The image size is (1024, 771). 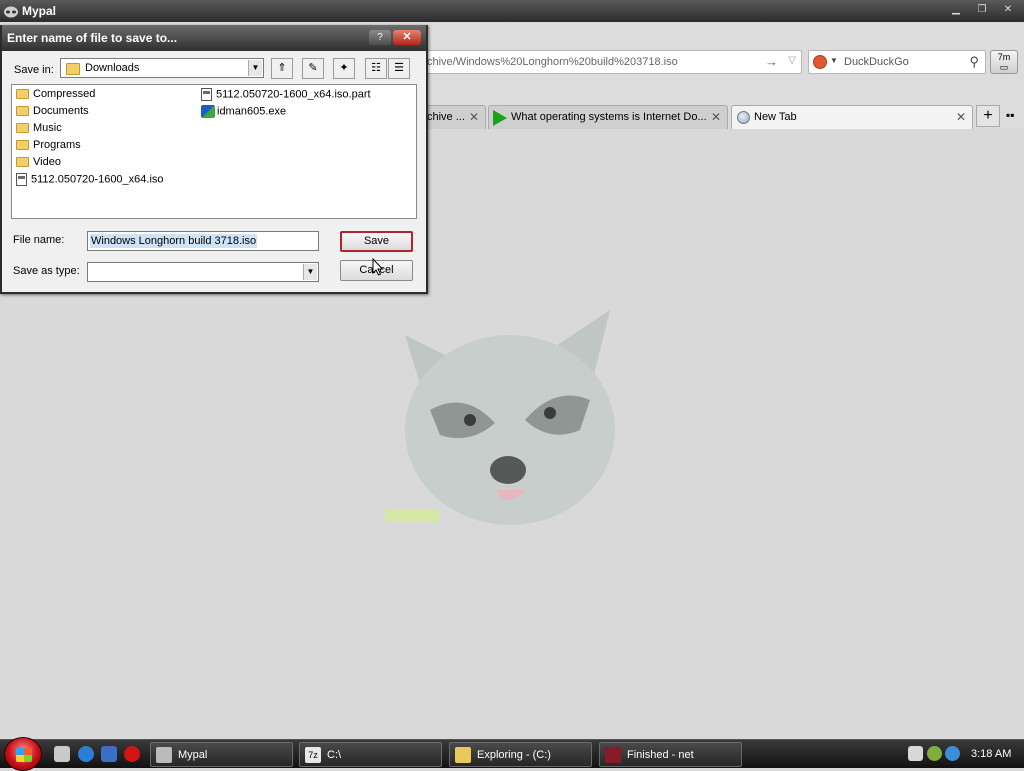 What do you see at coordinates (313, 755) in the screenshot?
I see `7zip-icon: 7z` at bounding box center [313, 755].